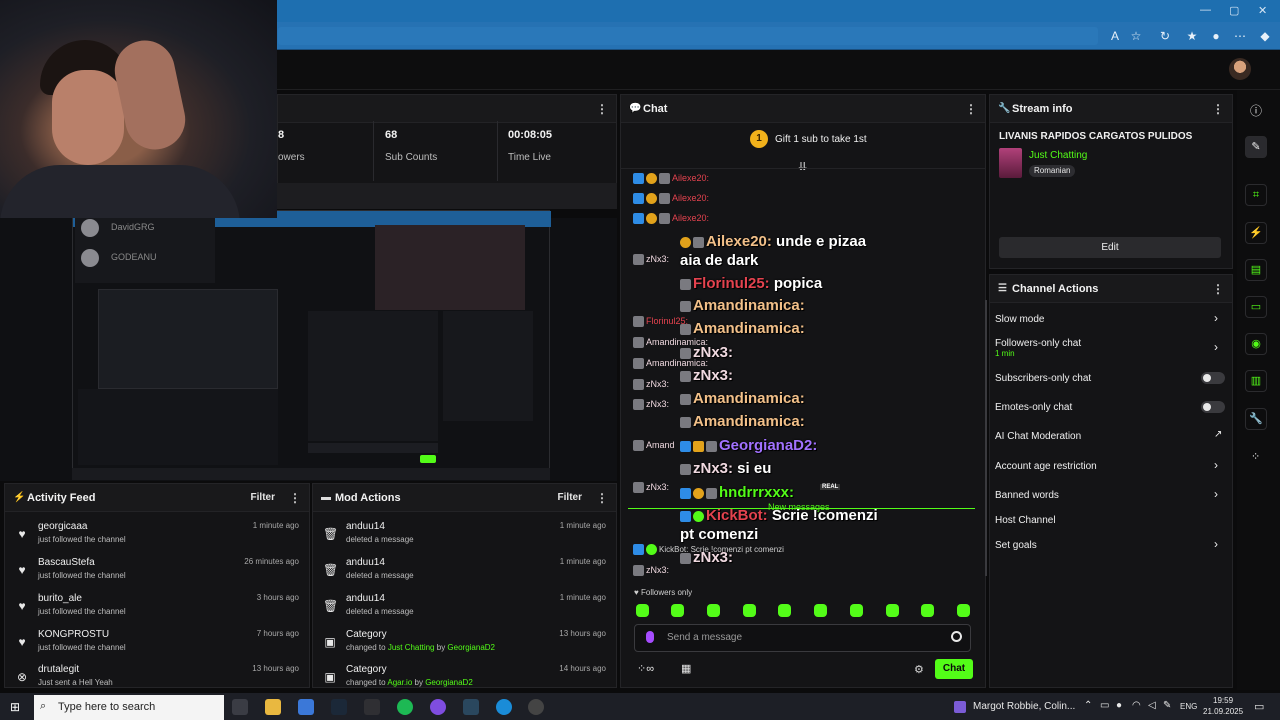  I want to click on maximize-icon: ▢, so click(1234, 10).